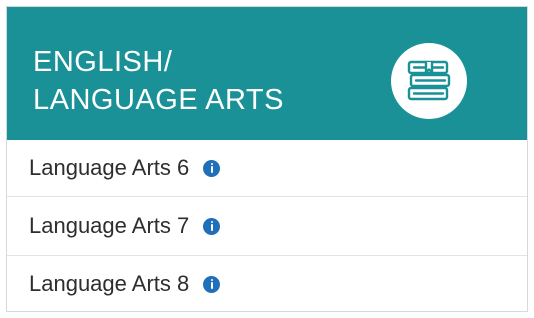  I want to click on books-icon, so click(429, 81).